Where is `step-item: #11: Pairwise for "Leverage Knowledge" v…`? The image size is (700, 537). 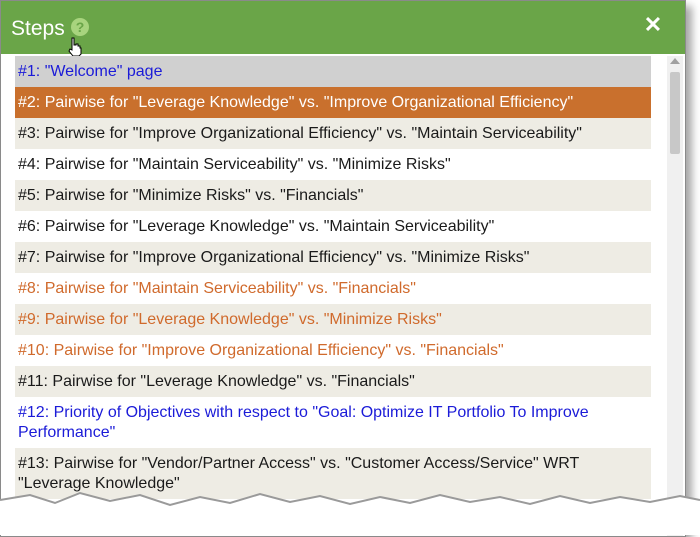 step-item: #11: Pairwise for "Leverage Knowledge" v… is located at coordinates (333, 381).